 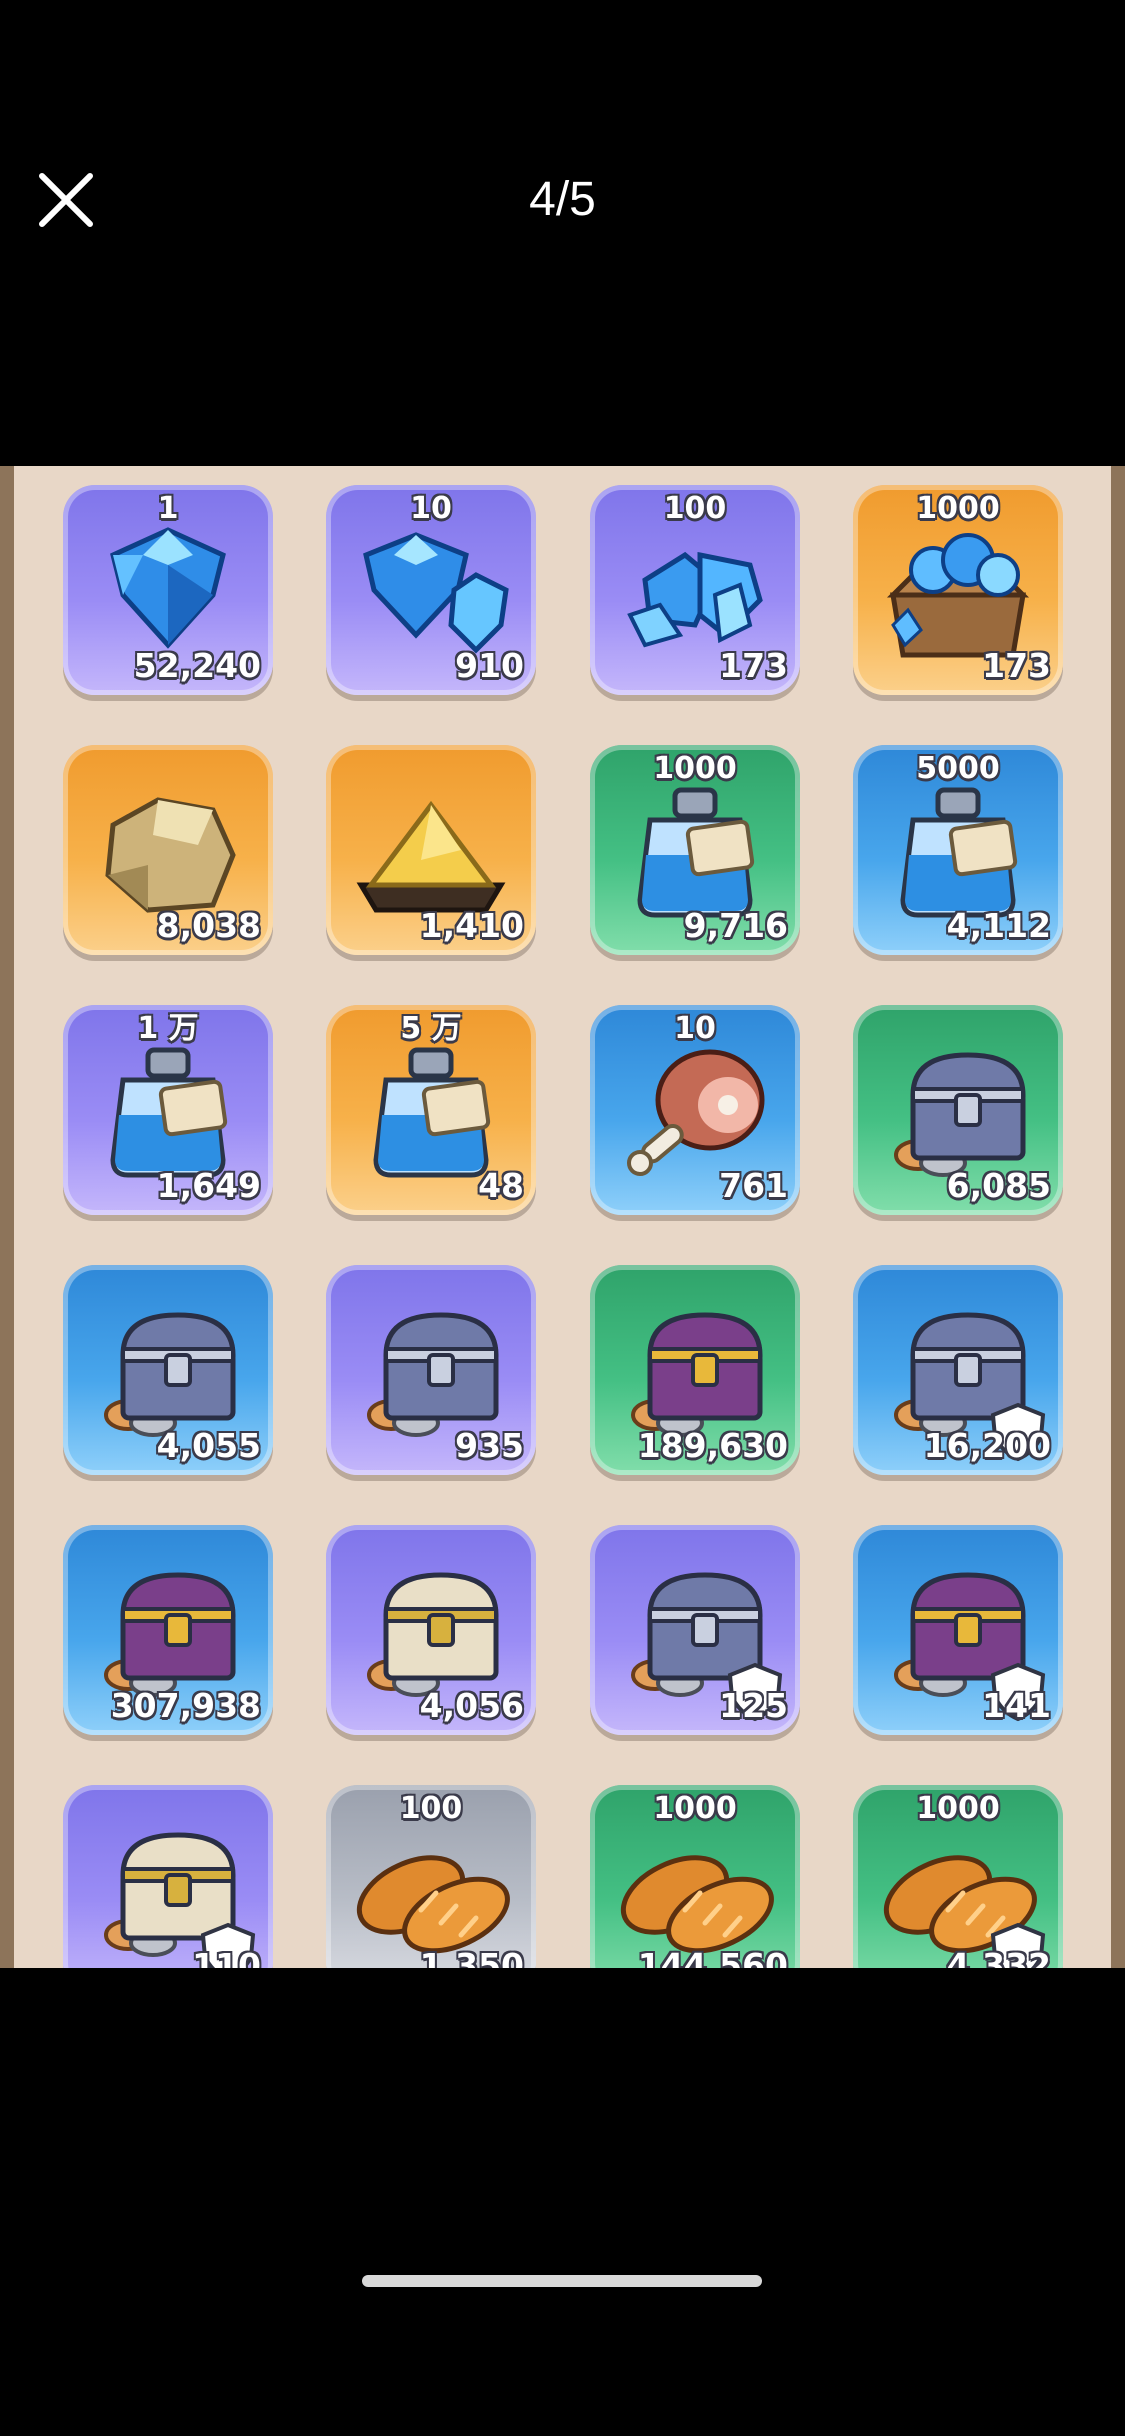 I want to click on item-tile: 125, so click(x=695, y=1630).